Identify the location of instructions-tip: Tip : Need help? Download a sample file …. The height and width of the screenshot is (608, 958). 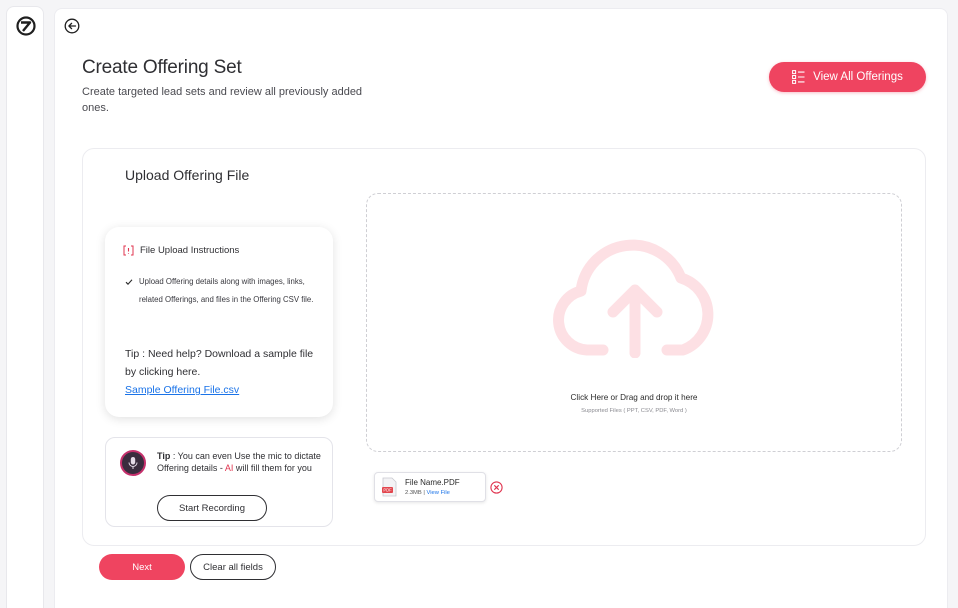
(225, 372).